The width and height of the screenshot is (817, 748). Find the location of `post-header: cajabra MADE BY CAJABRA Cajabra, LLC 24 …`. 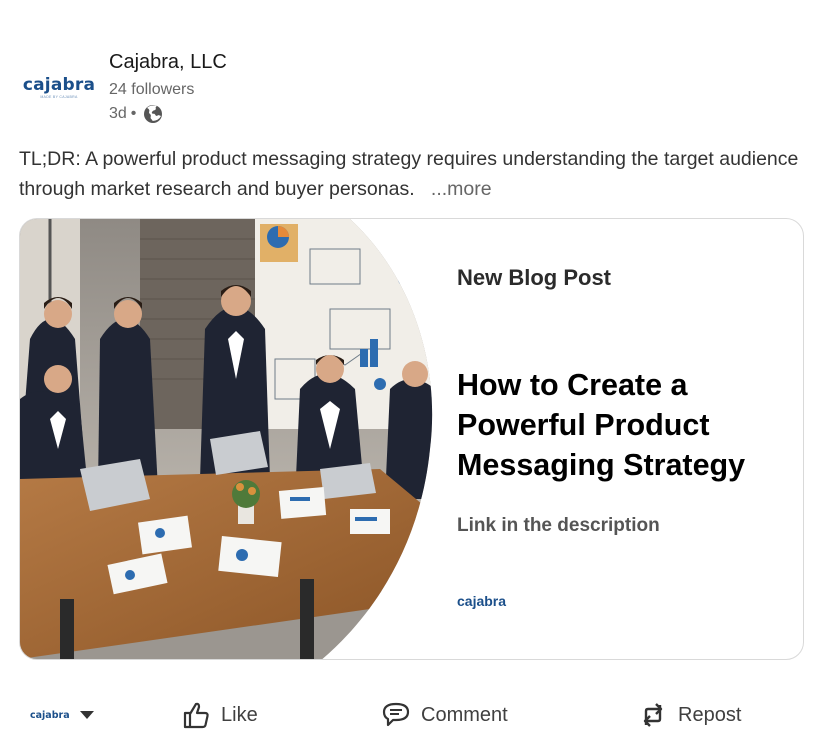

post-header: cajabra MADE BY CAJABRA Cajabra, LLC 24 … is located at coordinates (410, 88).